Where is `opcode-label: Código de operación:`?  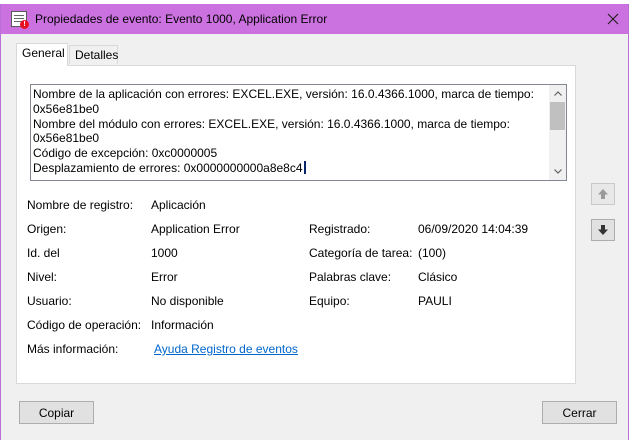 opcode-label: Código de operación: is located at coordinates (84, 325).